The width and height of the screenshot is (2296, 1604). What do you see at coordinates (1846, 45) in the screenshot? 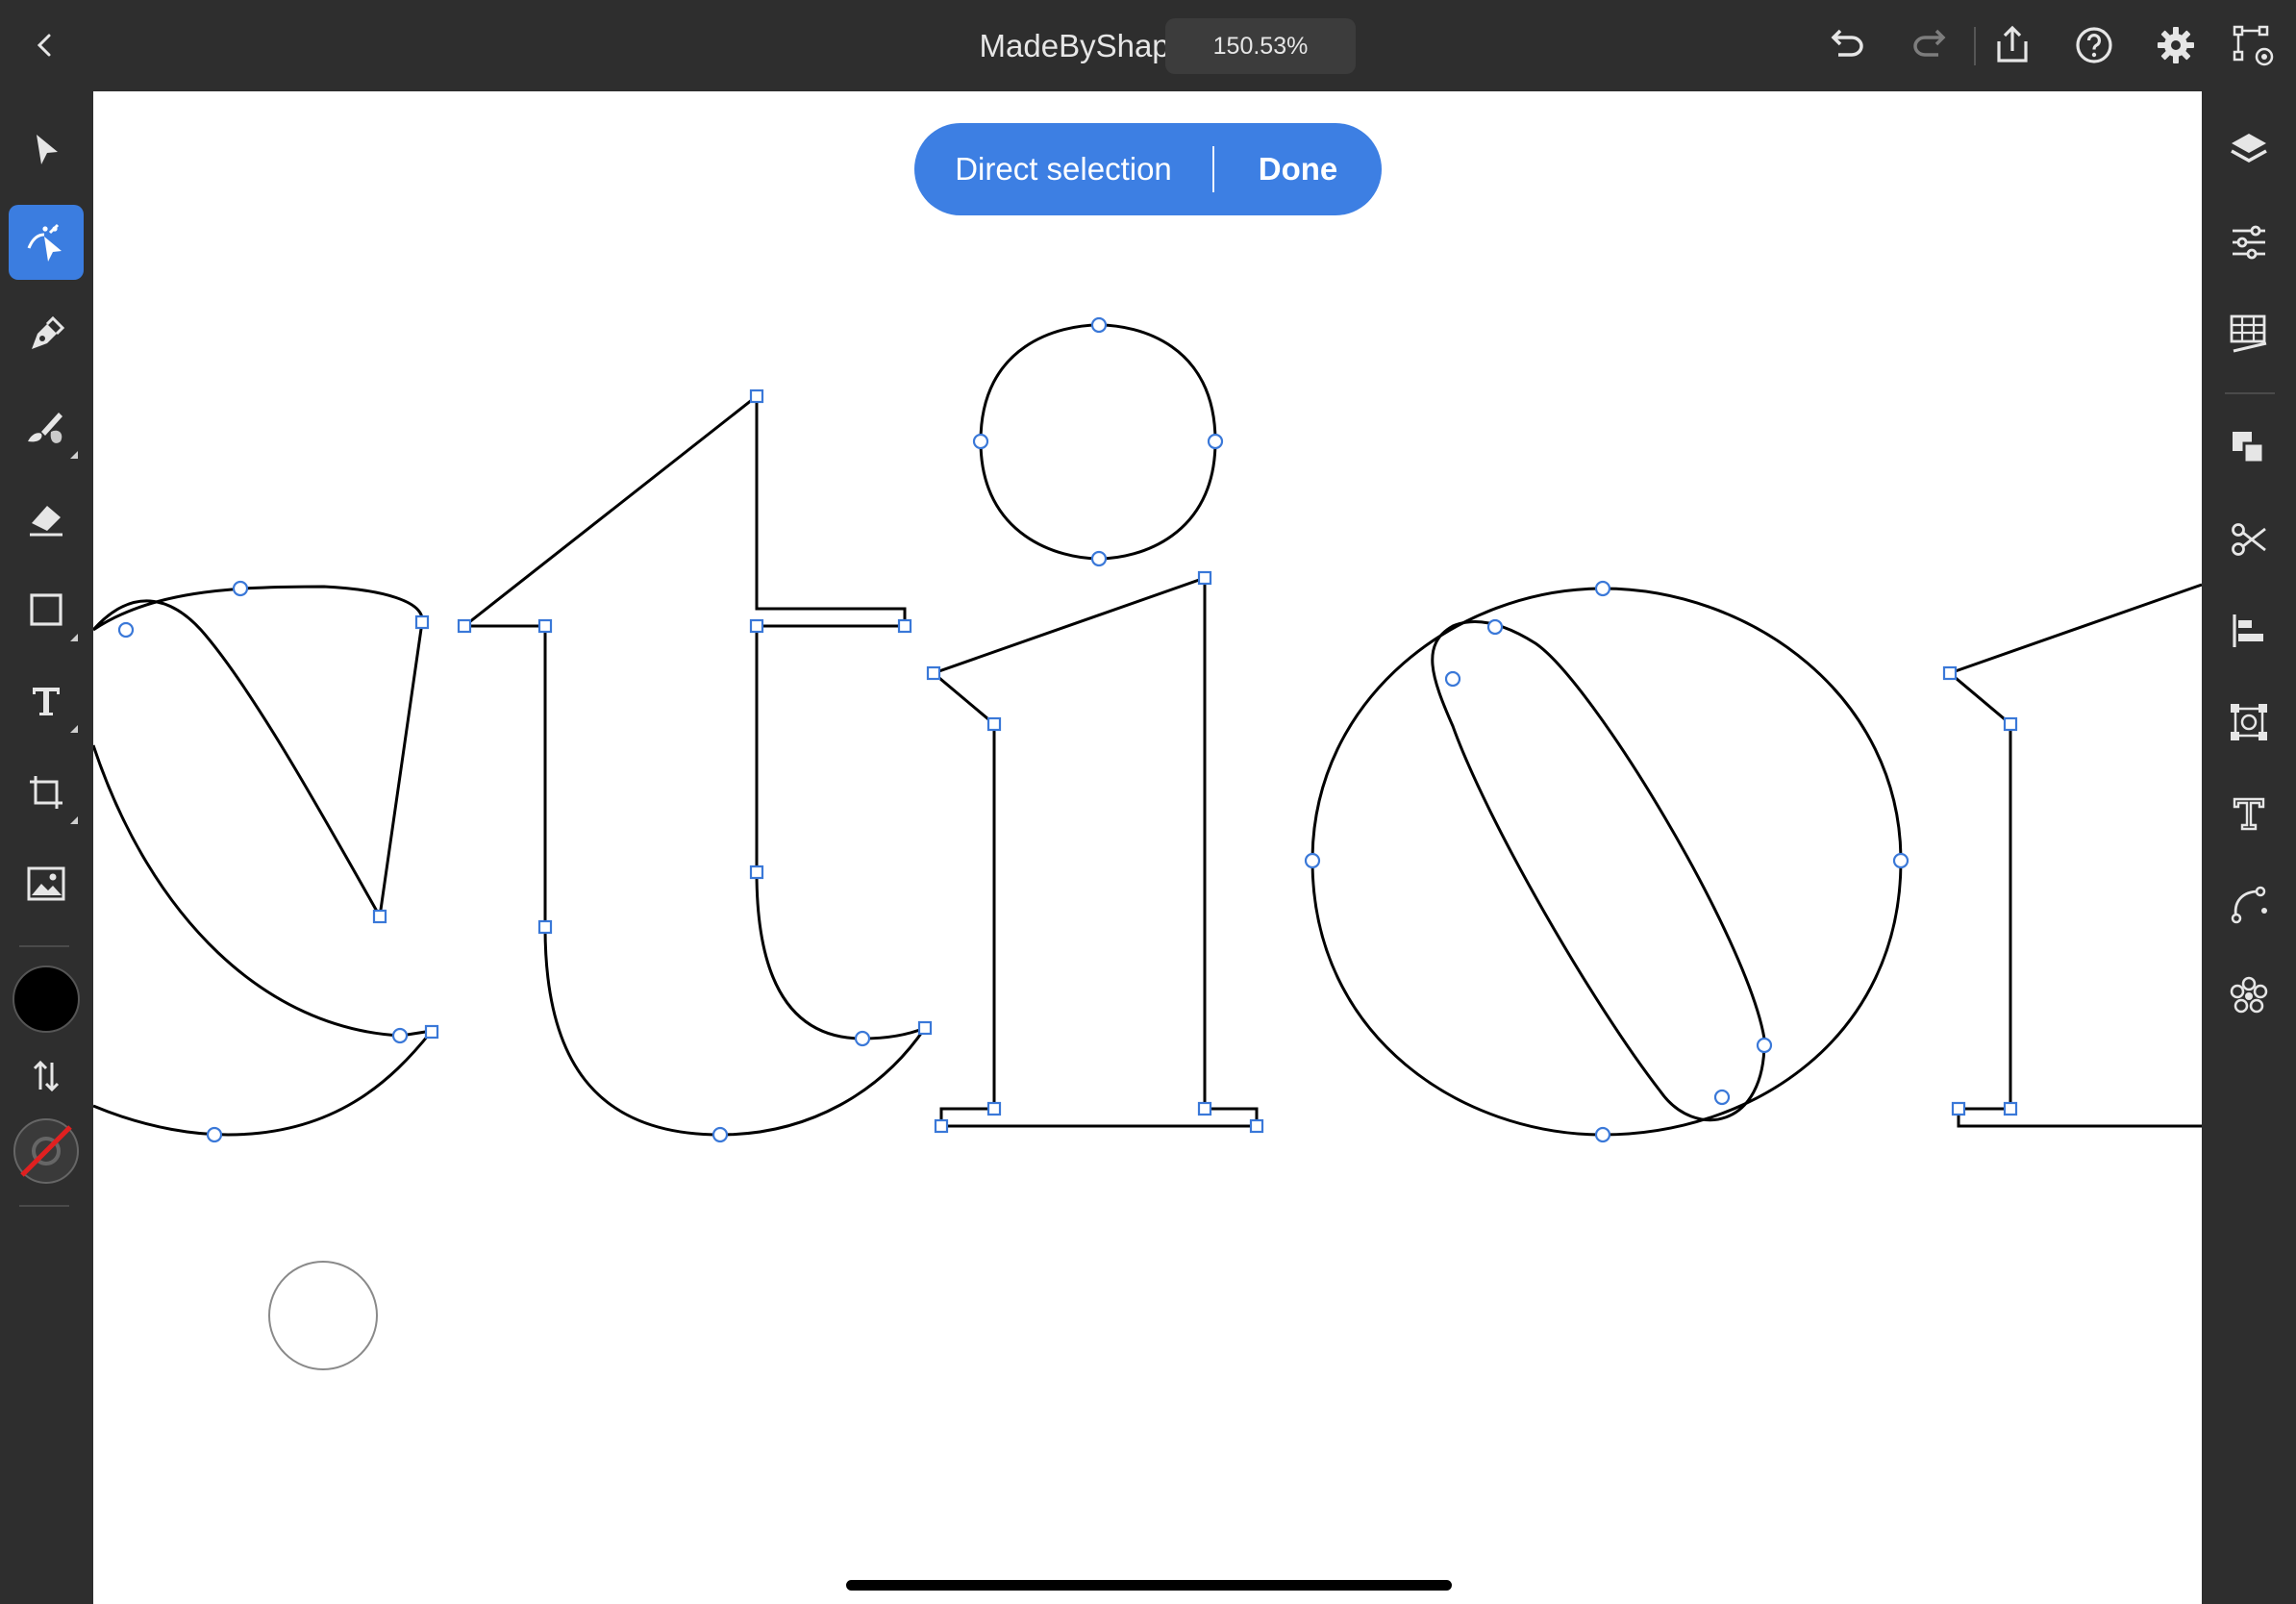
I see `undo-icon` at bounding box center [1846, 45].